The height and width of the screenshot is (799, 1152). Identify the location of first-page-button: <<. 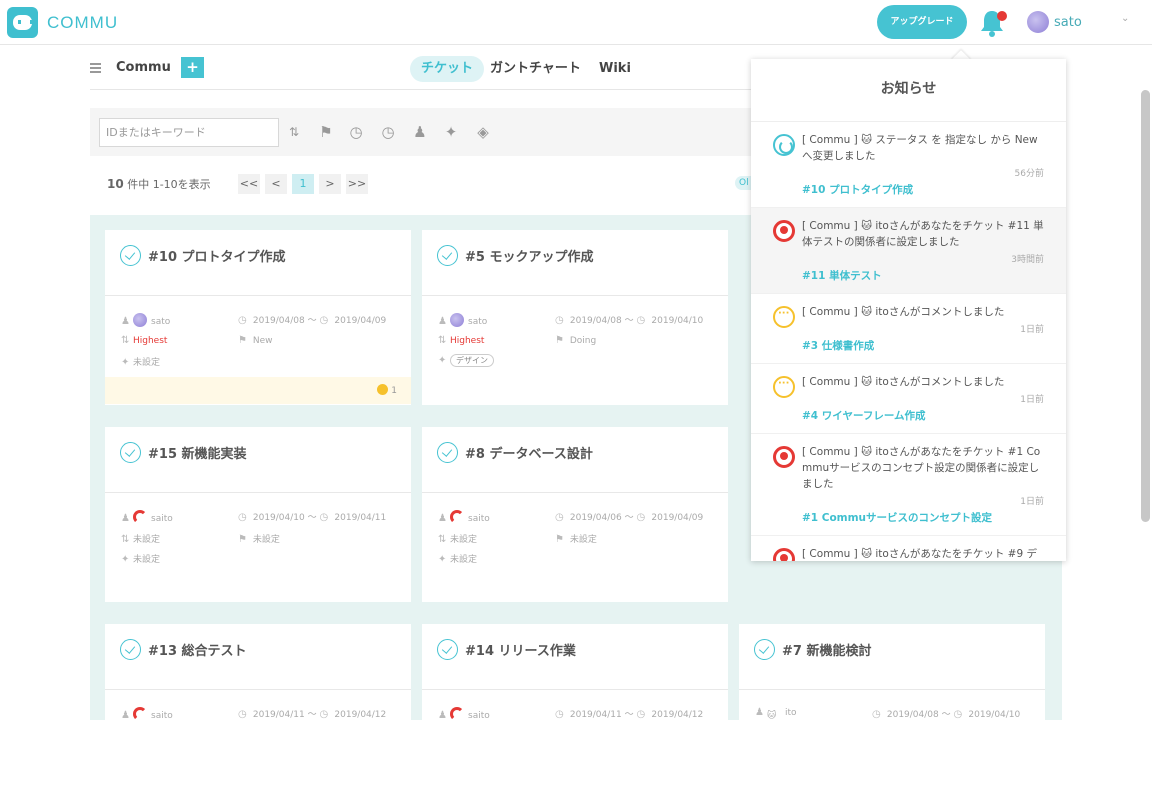
(249, 184).